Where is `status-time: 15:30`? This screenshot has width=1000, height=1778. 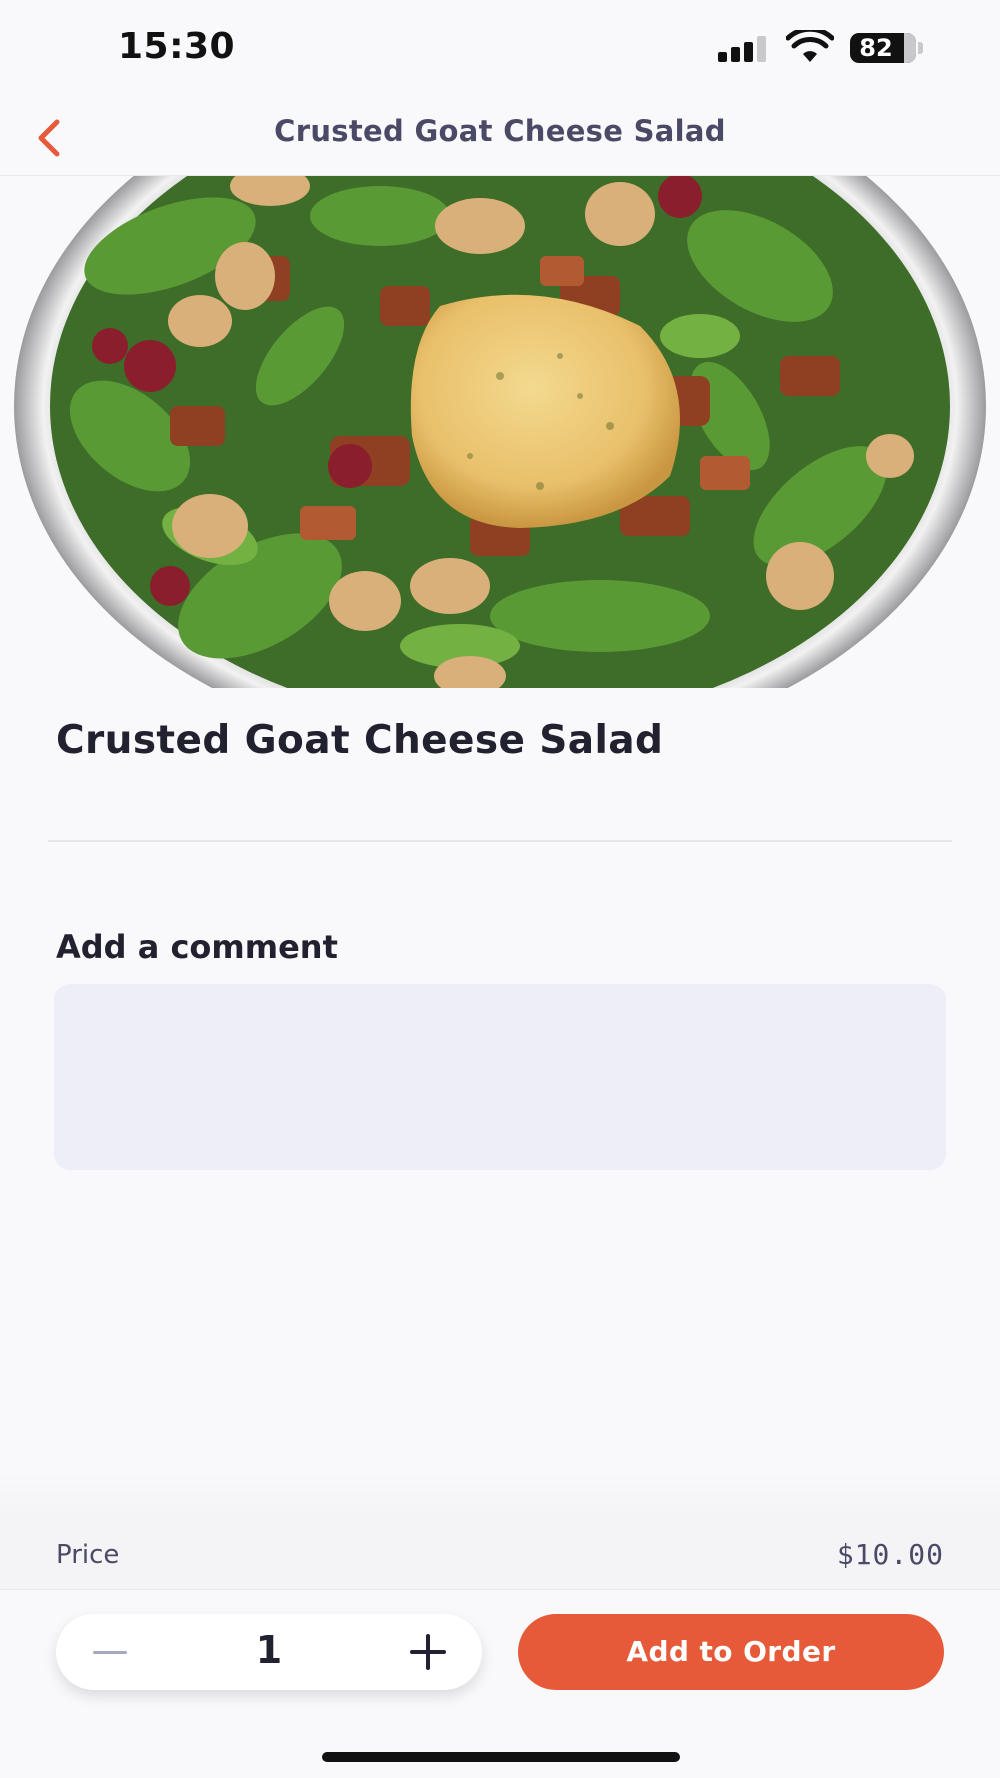
status-time: 15:30 is located at coordinates (177, 46).